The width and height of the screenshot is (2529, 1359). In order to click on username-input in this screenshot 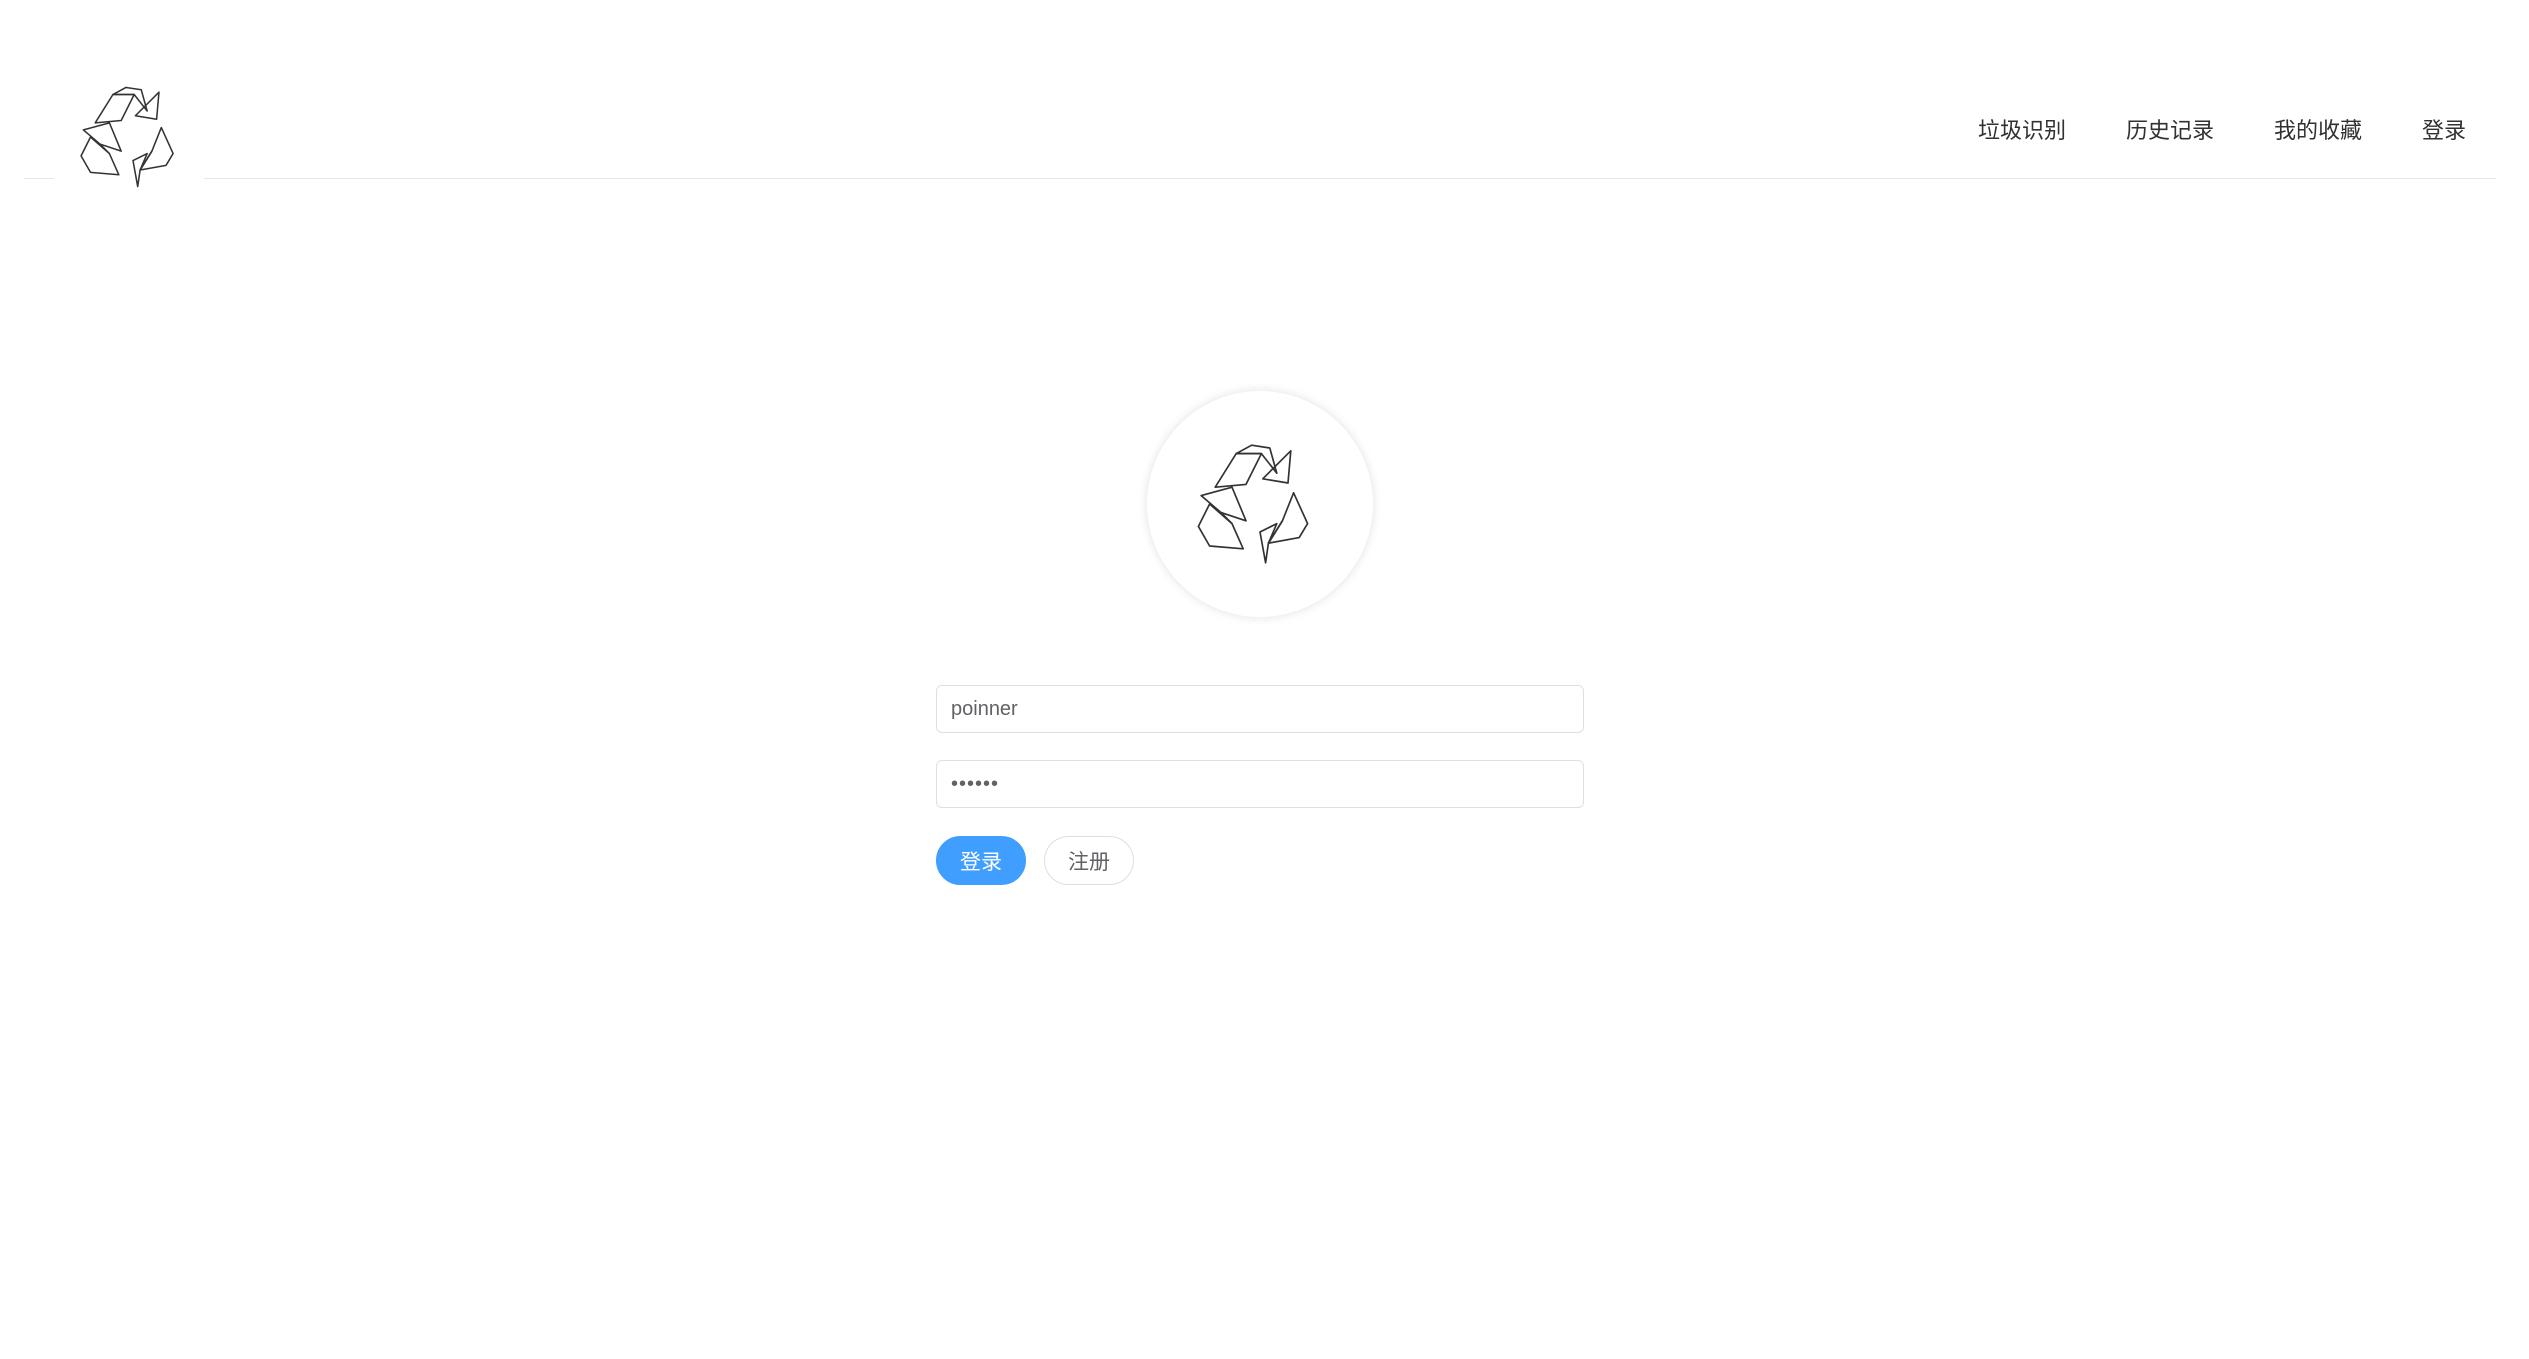, I will do `click(1260, 709)`.